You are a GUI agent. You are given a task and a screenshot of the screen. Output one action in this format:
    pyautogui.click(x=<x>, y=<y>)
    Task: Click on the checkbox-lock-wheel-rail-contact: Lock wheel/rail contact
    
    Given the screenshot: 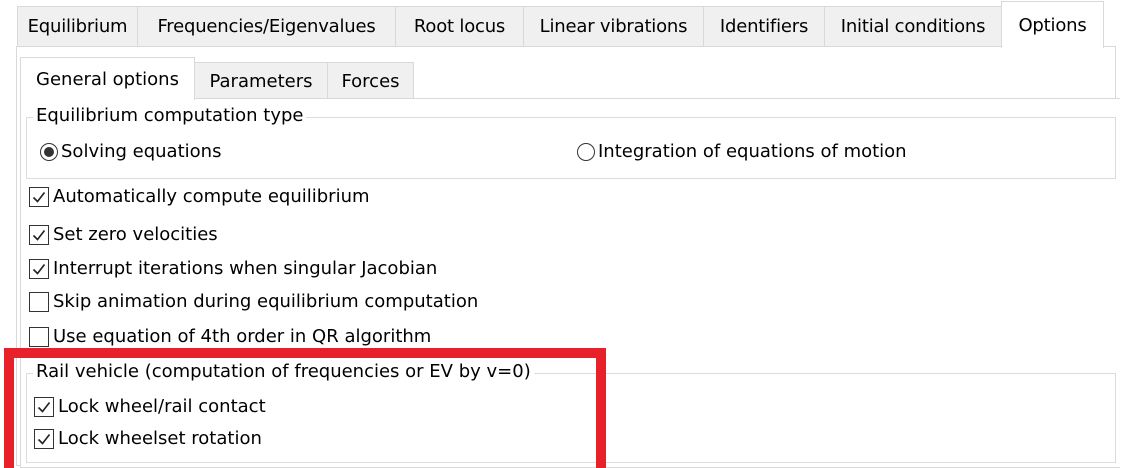 What is the action you would take?
    pyautogui.click(x=150, y=406)
    